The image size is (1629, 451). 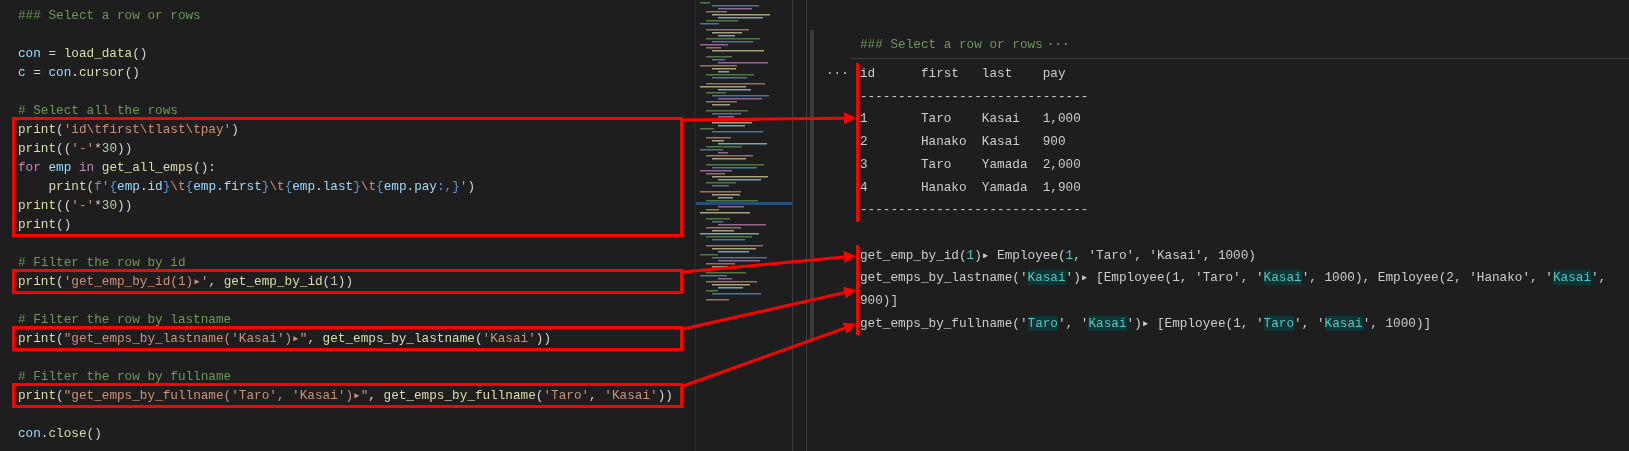 What do you see at coordinates (971, 119) in the screenshot?
I see `output-line: 1 Taro Kasai 1,000` at bounding box center [971, 119].